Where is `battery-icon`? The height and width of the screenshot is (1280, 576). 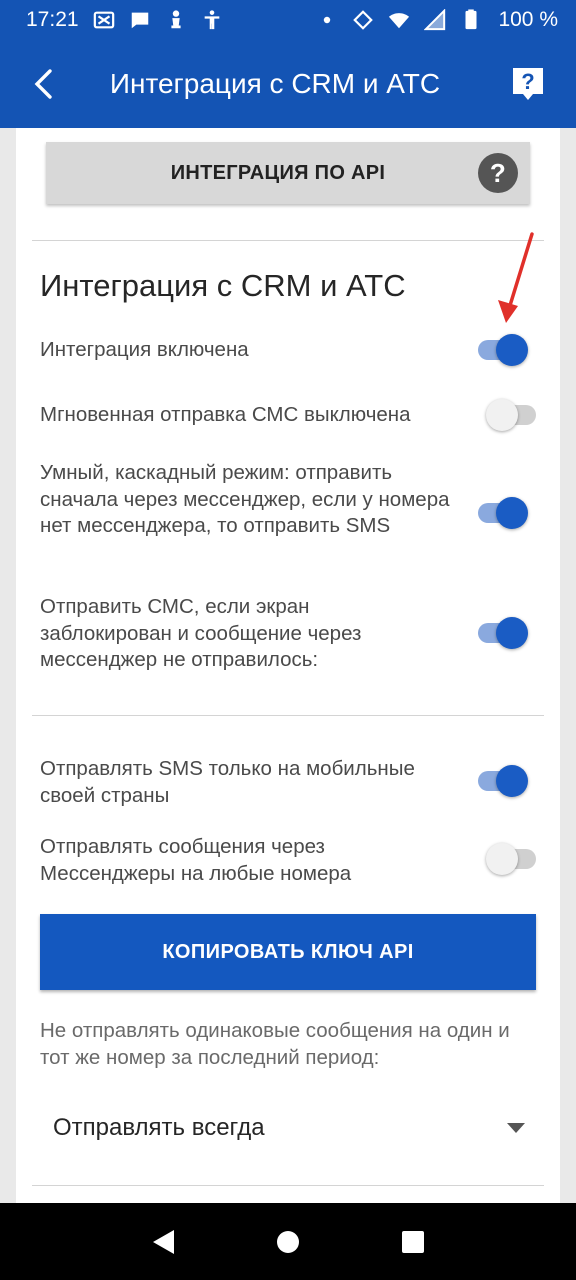
battery-icon is located at coordinates (471, 20).